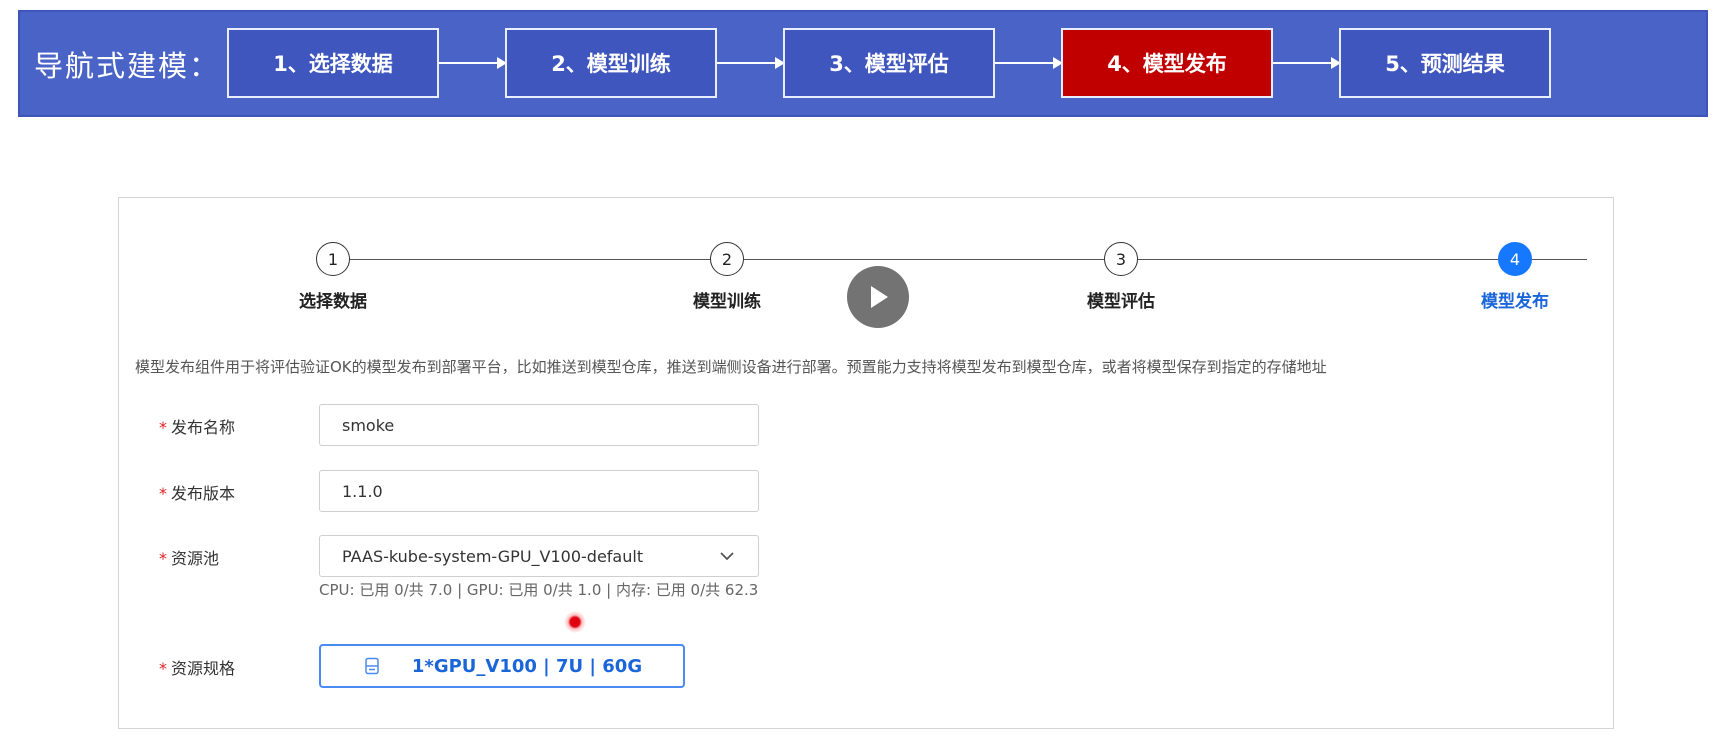  Describe the element at coordinates (203, 427) in the screenshot. I see `release-name-label-text: 发布名称` at that location.